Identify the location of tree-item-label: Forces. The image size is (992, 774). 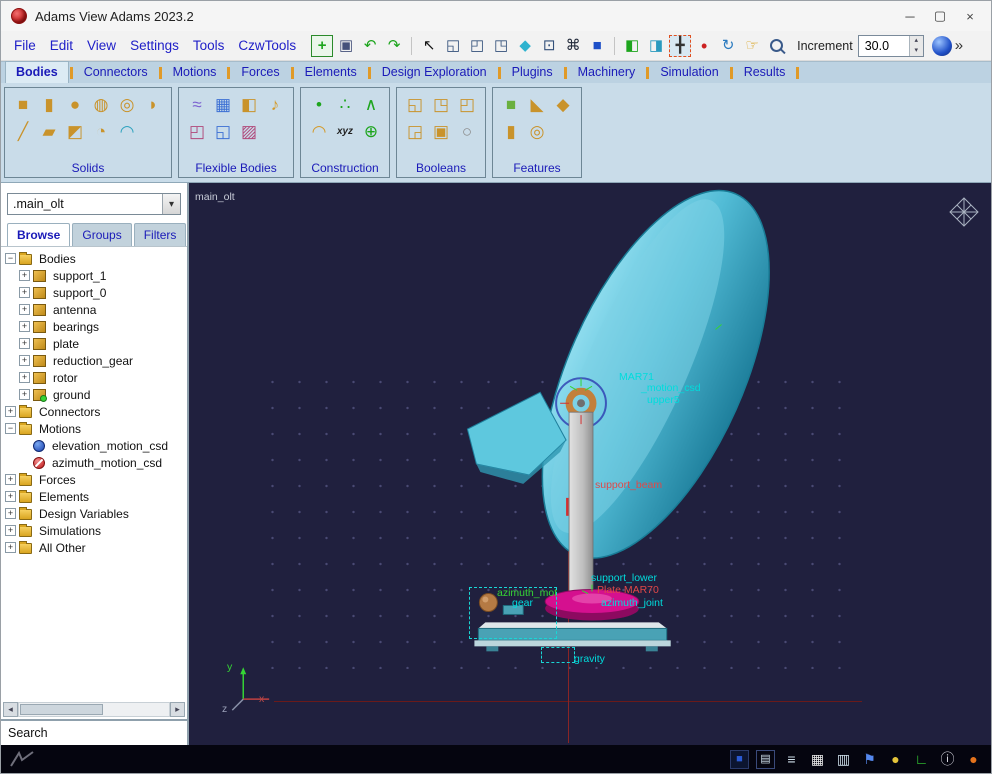
(57, 480).